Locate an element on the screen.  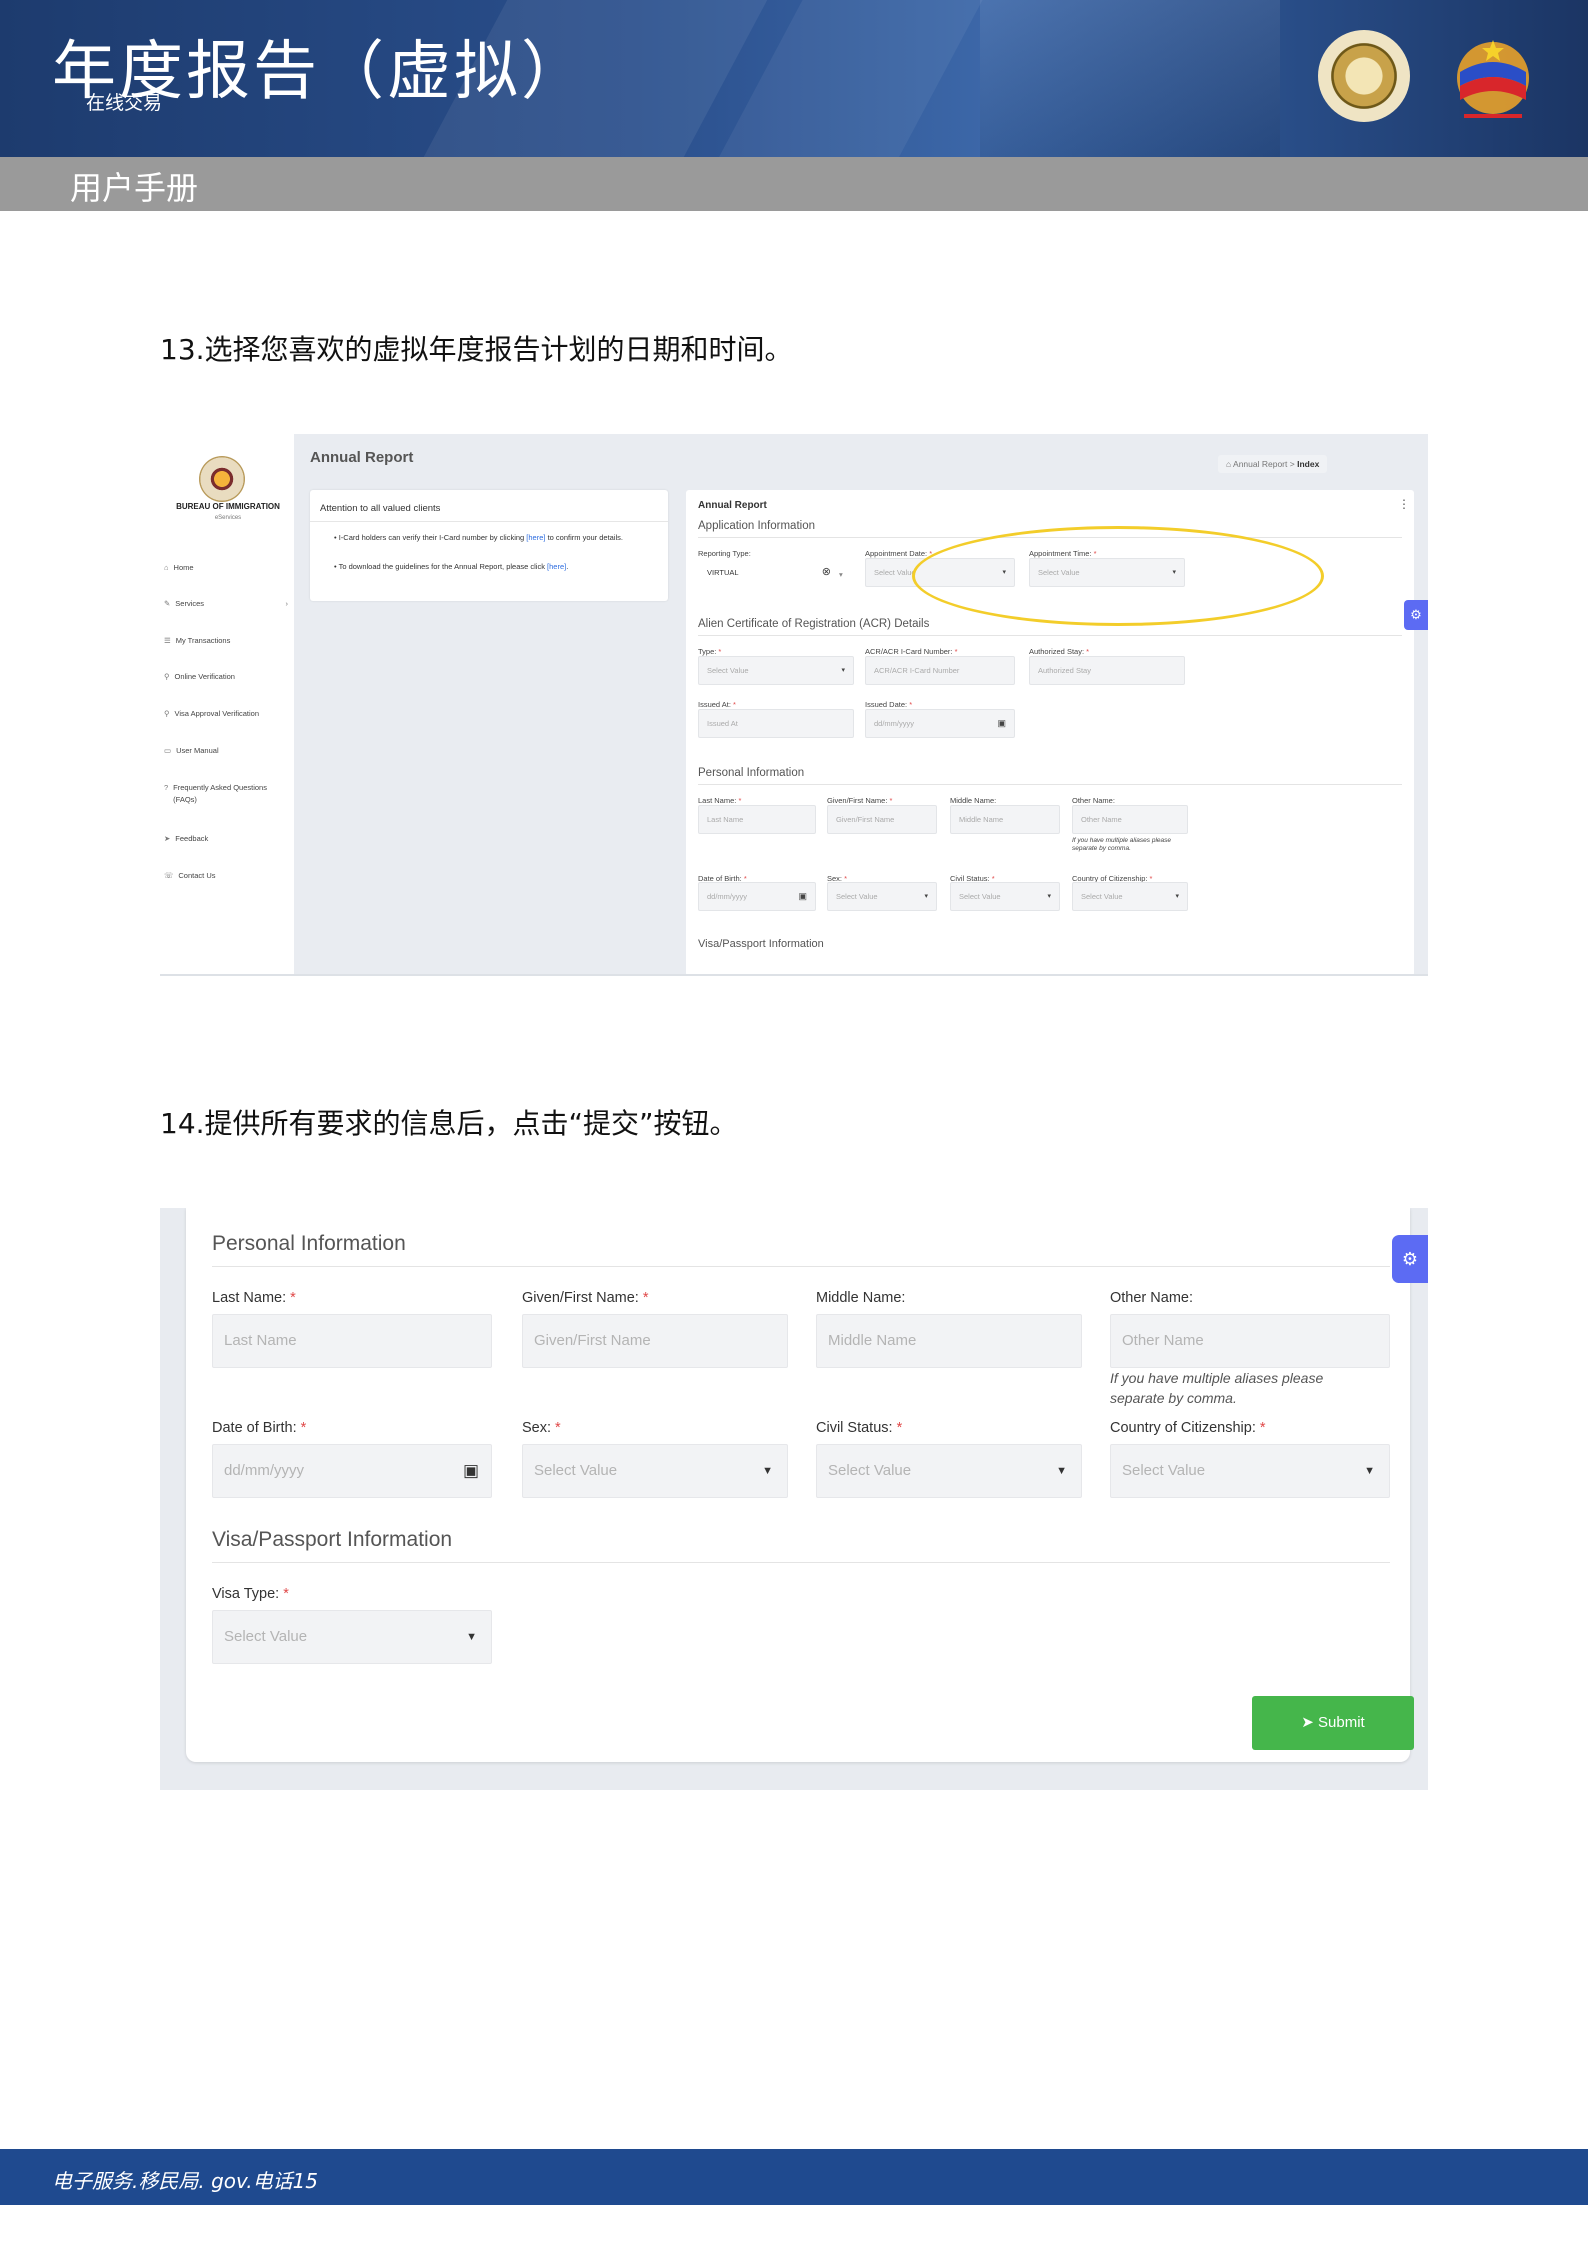
more-options-icon: ⋮ is located at coordinates (1404, 504).